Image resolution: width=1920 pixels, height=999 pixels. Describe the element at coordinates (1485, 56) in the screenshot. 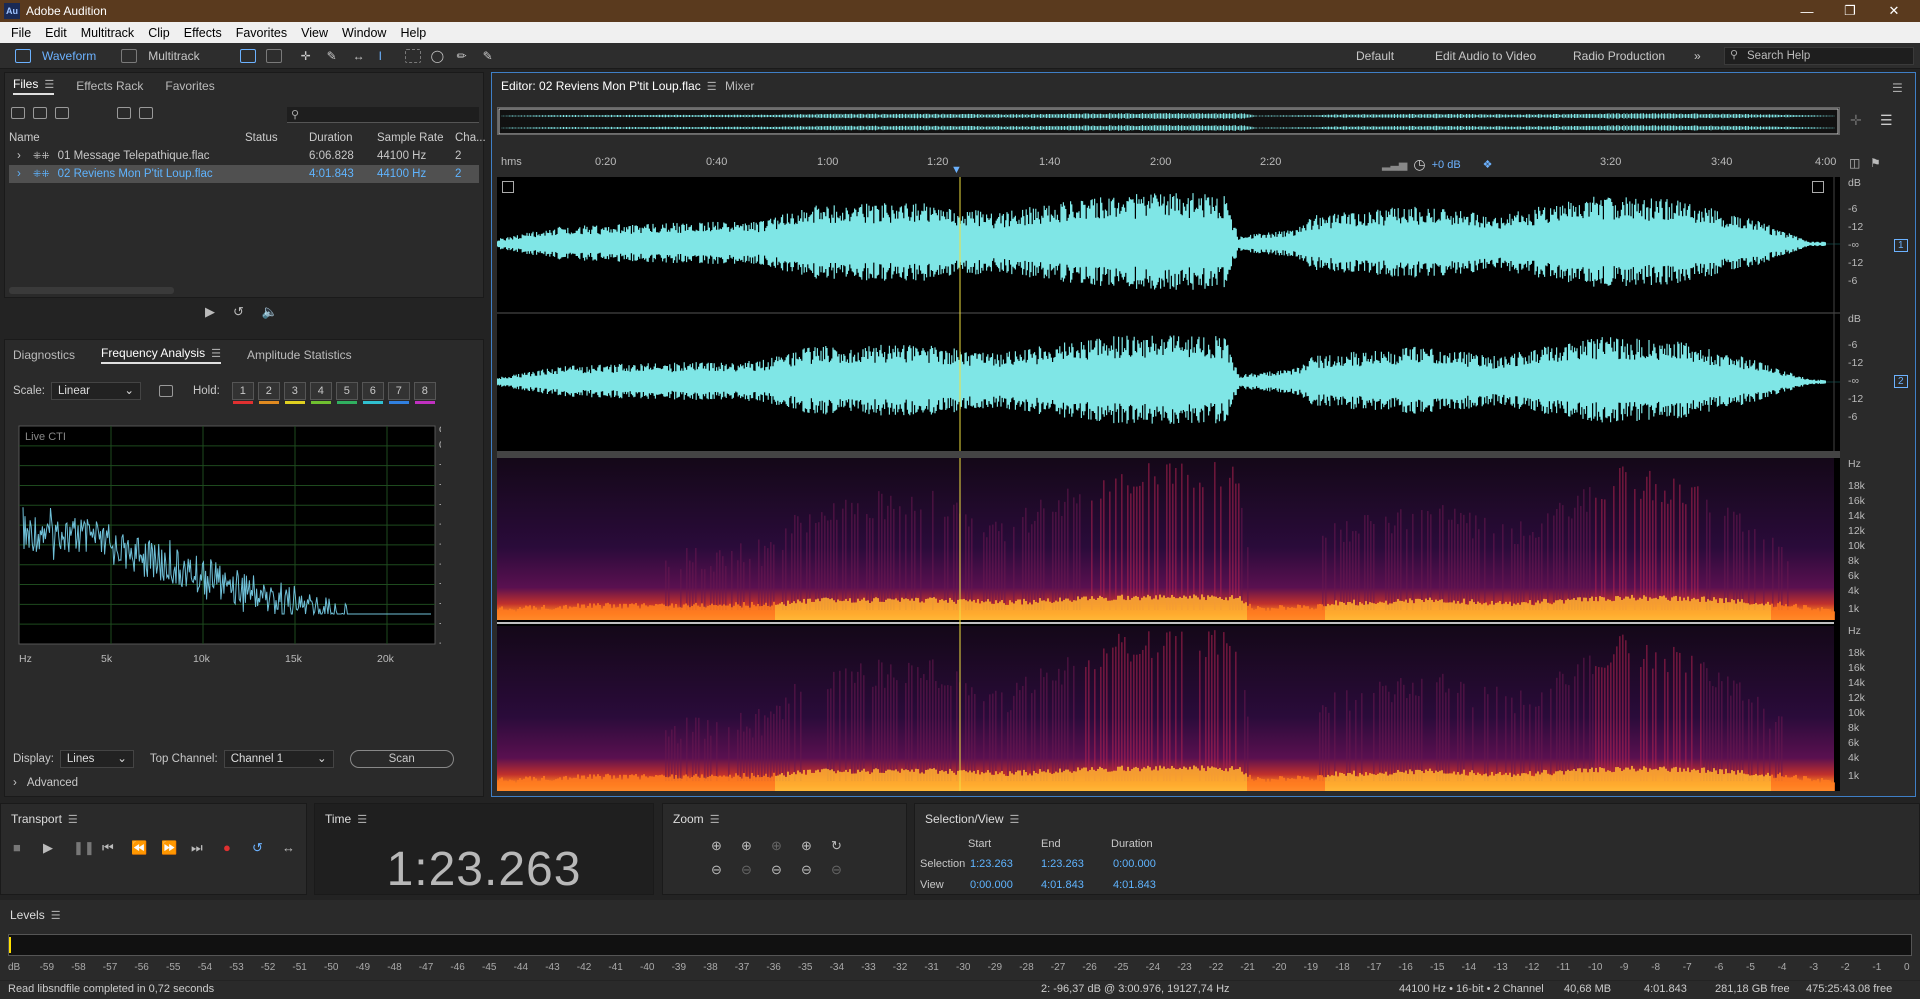

I see `workspace-edit-audio-to-video: Edit Audio to Video` at that location.